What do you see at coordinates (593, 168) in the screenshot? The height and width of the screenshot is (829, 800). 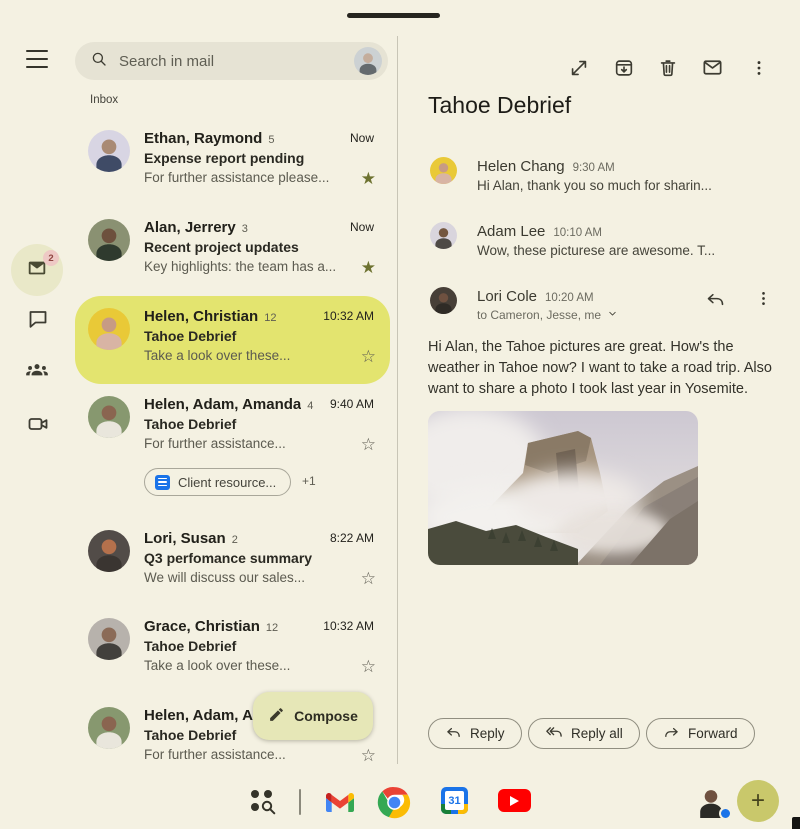 I see `message-time: 9:30 AM` at bounding box center [593, 168].